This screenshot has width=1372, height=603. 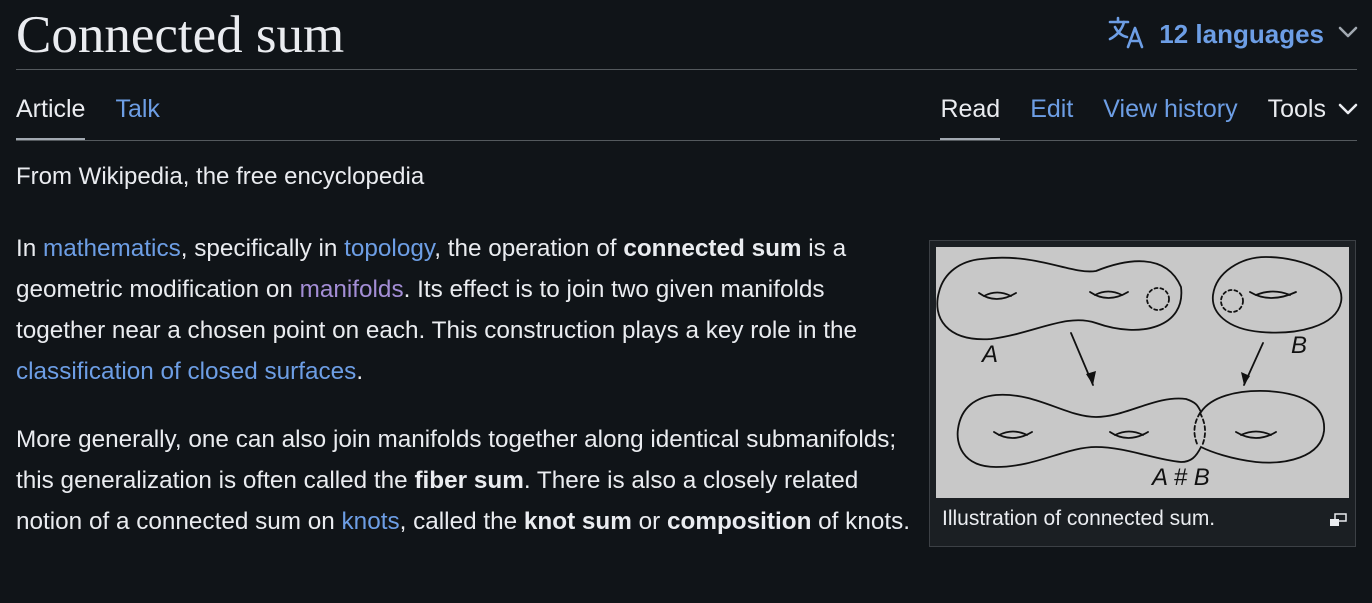 What do you see at coordinates (137, 115) in the screenshot?
I see `tab-talk: Talk` at bounding box center [137, 115].